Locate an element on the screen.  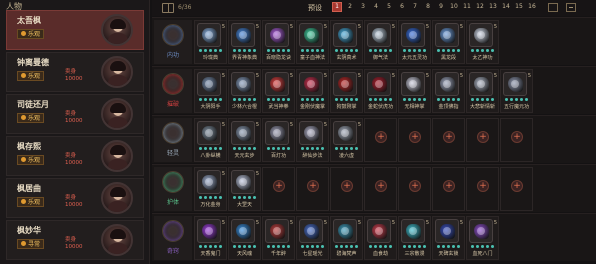
character-card: 太吾枫 乐观 is located at coordinates (75, 30).